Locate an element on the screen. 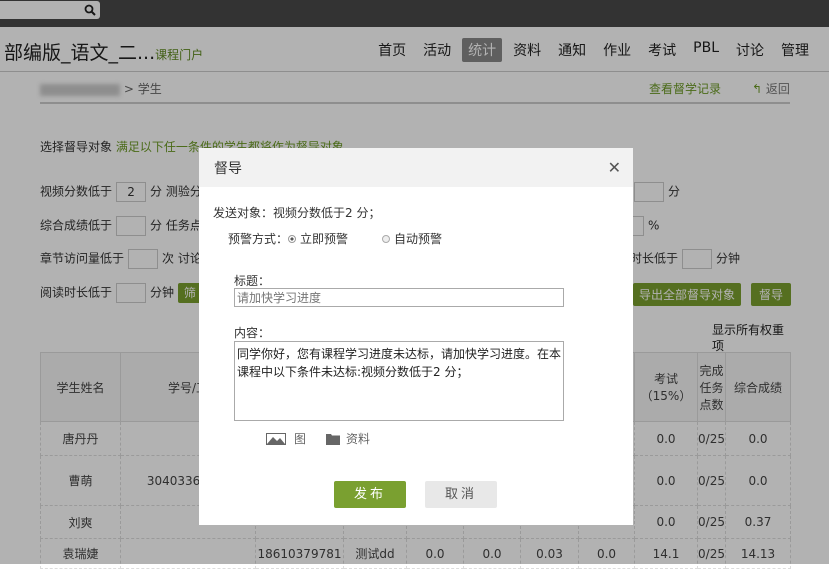 The height and width of the screenshot is (569, 829). dialog-title: 督导 is located at coordinates (228, 168).